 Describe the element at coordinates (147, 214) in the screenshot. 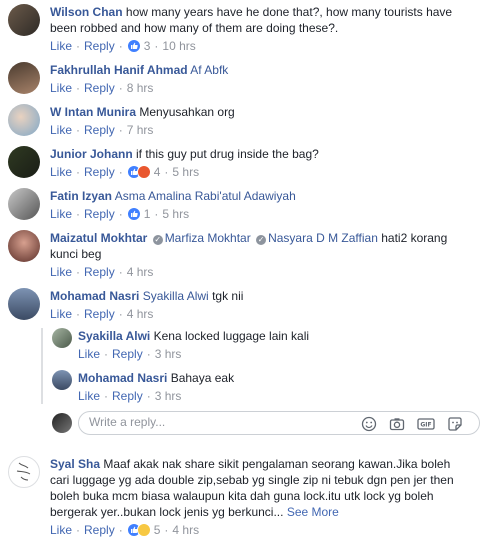

I see `reaction-count: 1` at that location.